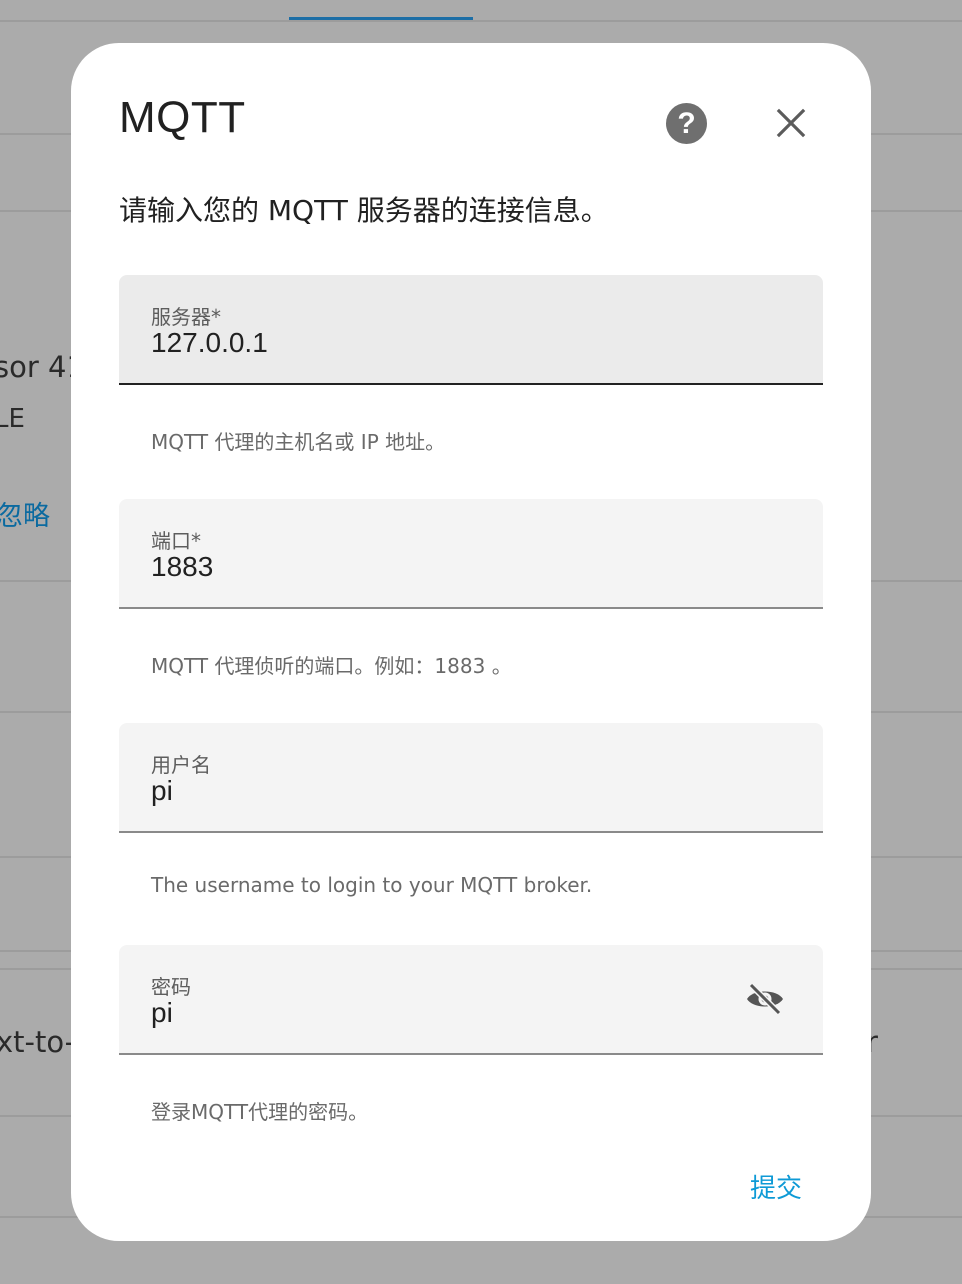  I want to click on eye-off-icon-glyph, so click(765, 999).